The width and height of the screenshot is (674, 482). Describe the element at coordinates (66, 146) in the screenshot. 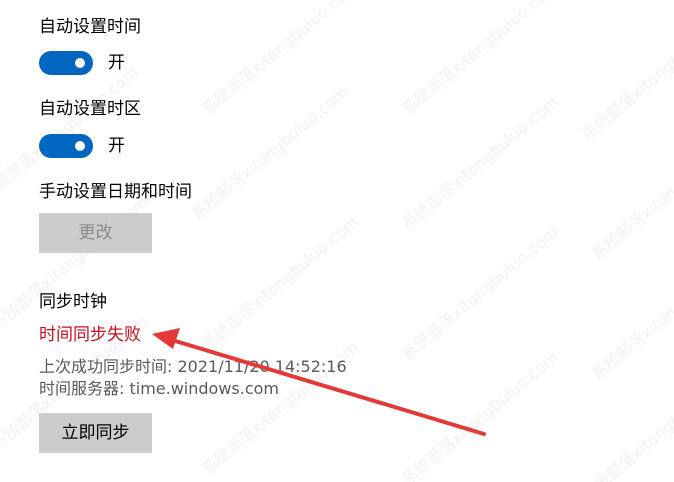

I see `auto-timezone-toggle` at that location.